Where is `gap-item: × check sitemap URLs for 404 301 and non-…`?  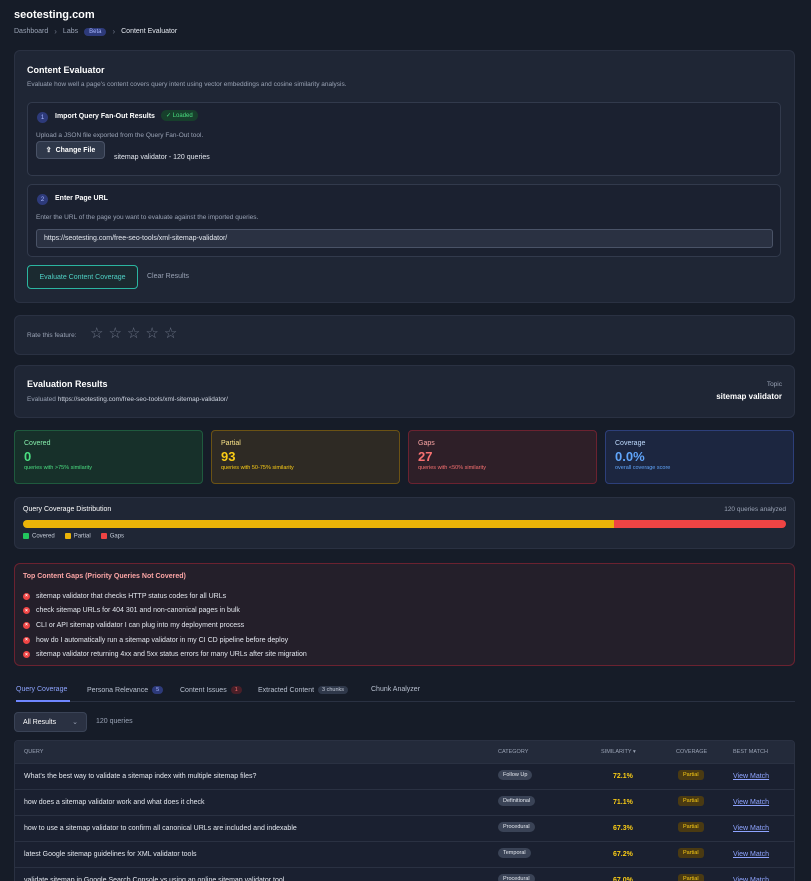
gap-item: × check sitemap URLs for 404 301 and non-… is located at coordinates (165, 611).